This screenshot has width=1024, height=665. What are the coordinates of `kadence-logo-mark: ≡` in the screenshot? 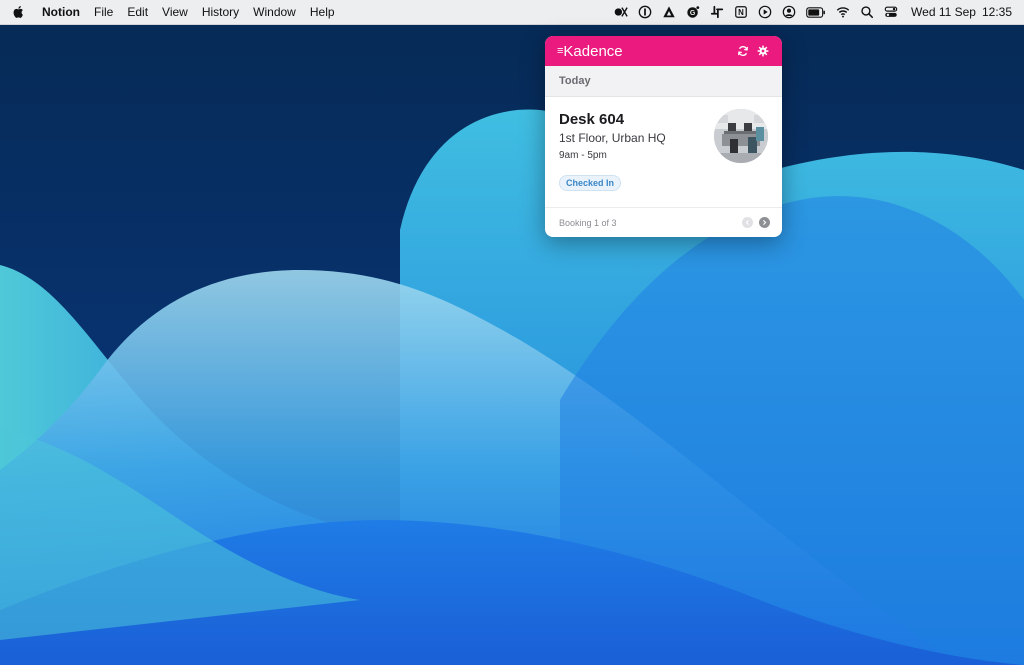 It's located at (560, 51).